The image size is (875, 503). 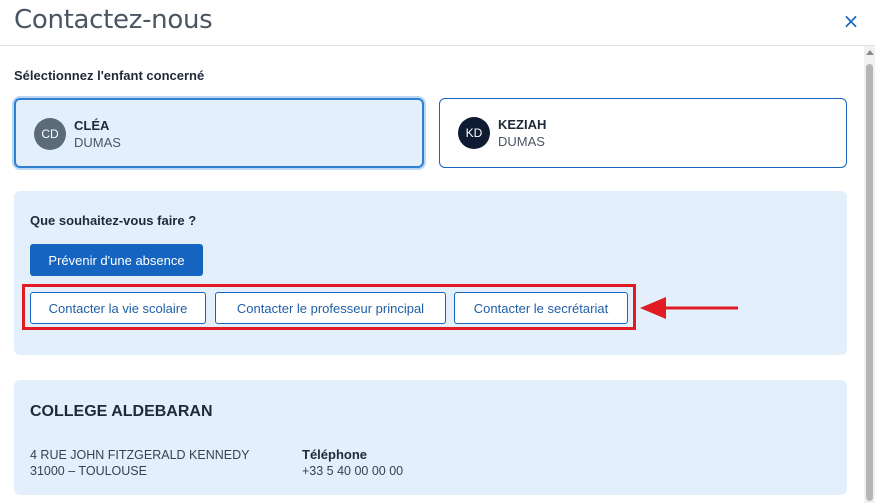 I want to click on contact-school-life-button: Contacter la vie scolaire, so click(x=118, y=308).